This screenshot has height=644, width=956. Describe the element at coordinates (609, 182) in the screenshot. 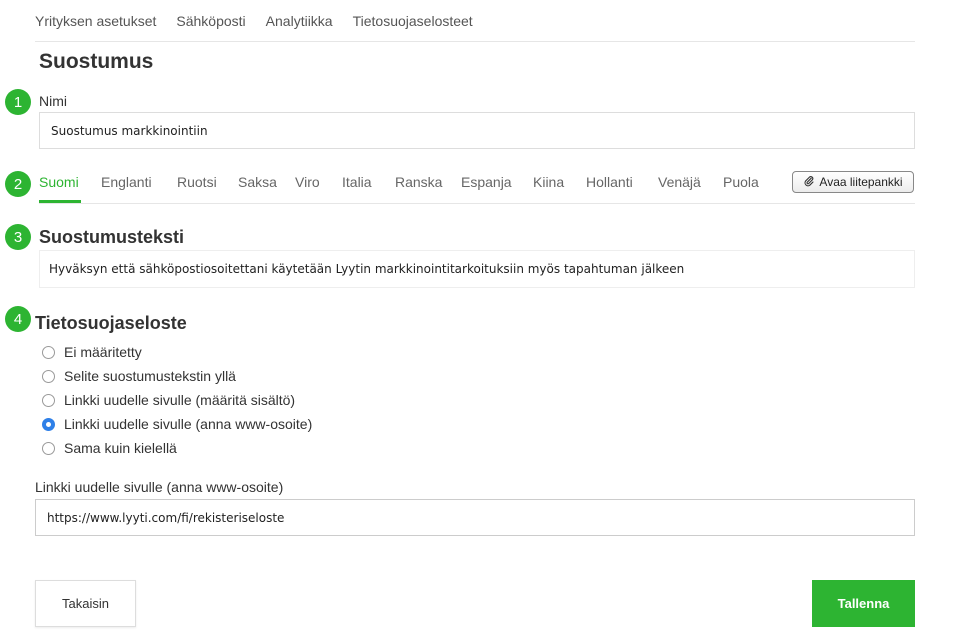

I see `tab-dutch: Hollanti` at that location.